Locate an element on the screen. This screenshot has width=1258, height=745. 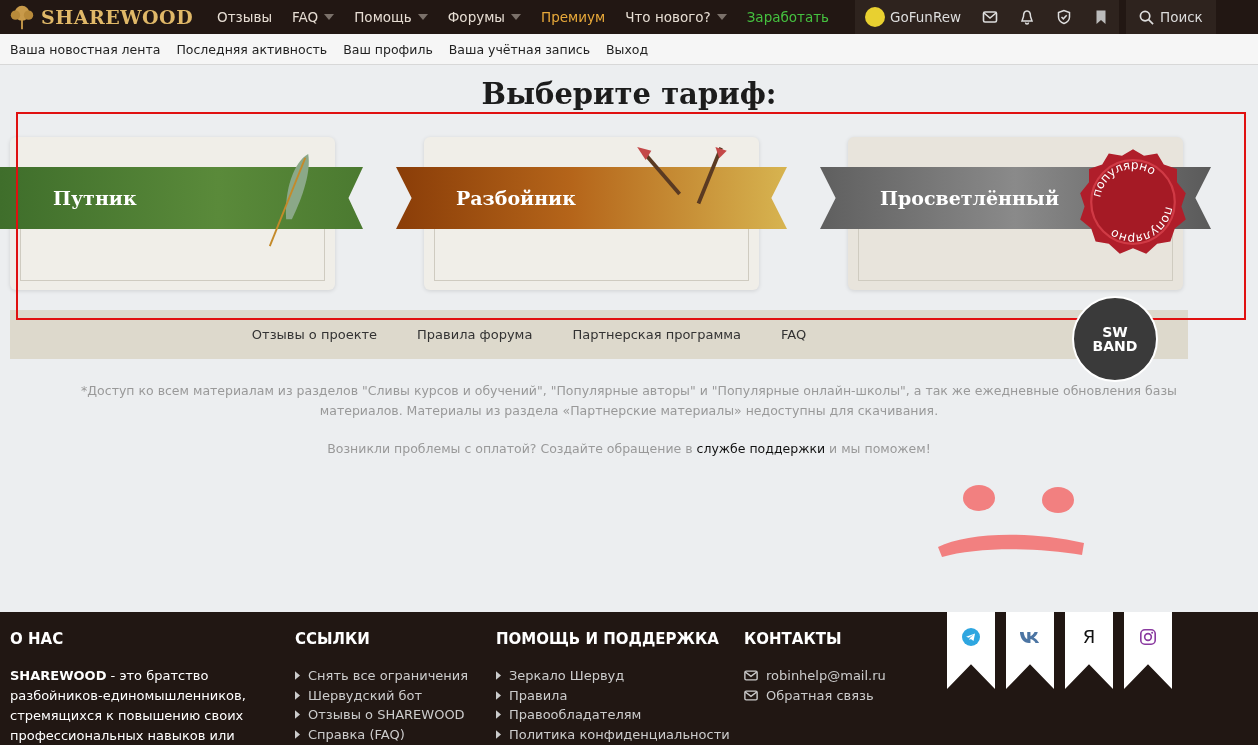
subnav-link: Ваш профиль is located at coordinates (388, 49).